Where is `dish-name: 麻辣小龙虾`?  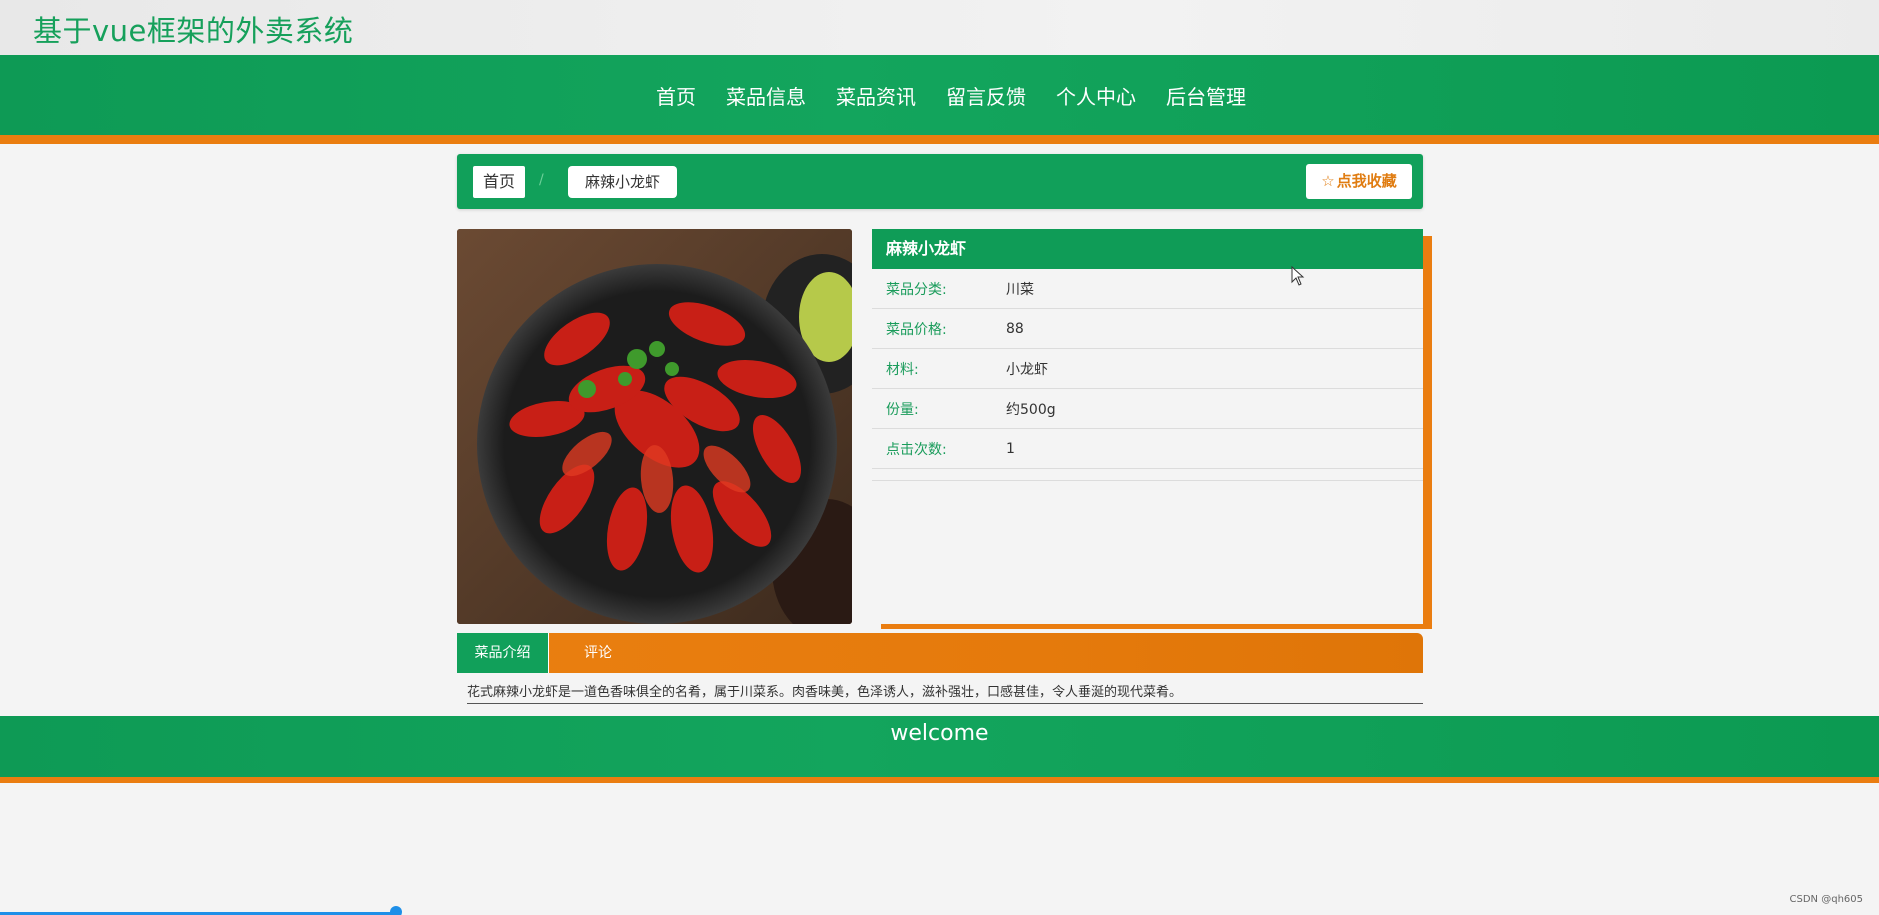
dish-name: 麻辣小龙虾 is located at coordinates (1147, 249).